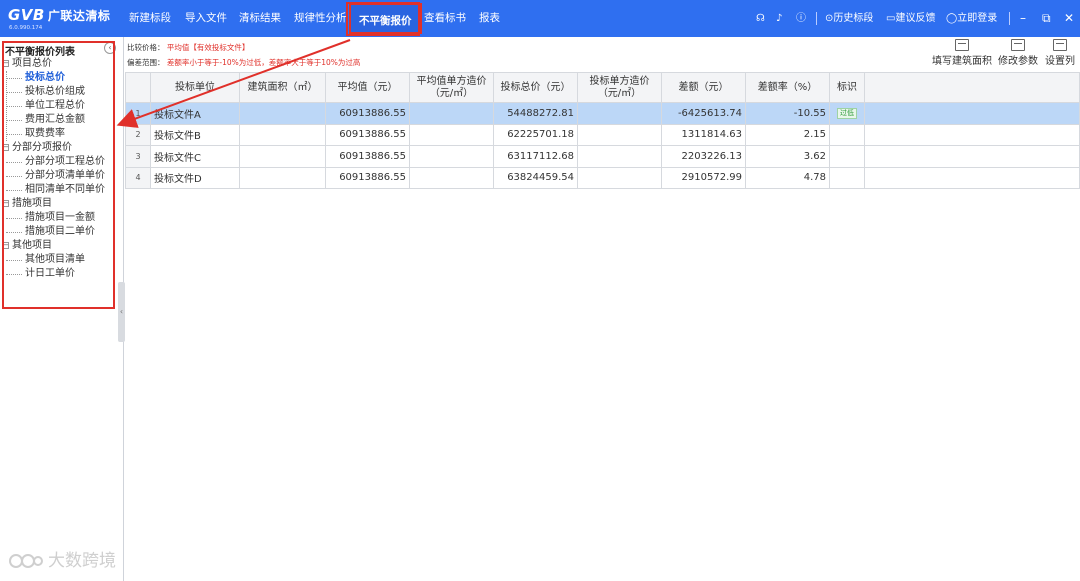  What do you see at coordinates (619, 87) in the screenshot?
I see `col-header-unit-cost: 投标单方造价（元/㎡）` at bounding box center [619, 87].